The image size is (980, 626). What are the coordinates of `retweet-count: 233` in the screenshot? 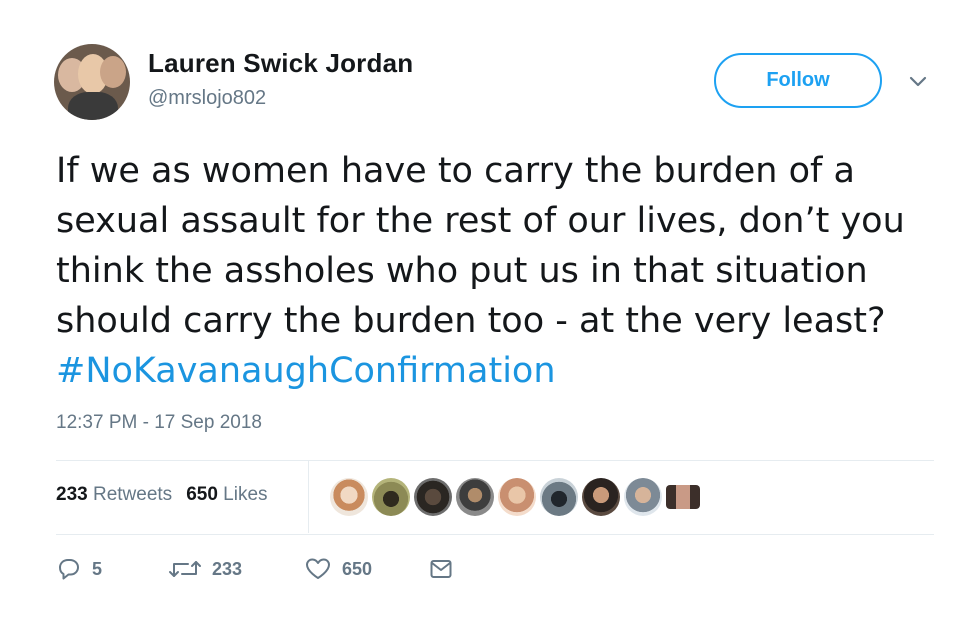 It's located at (227, 568).